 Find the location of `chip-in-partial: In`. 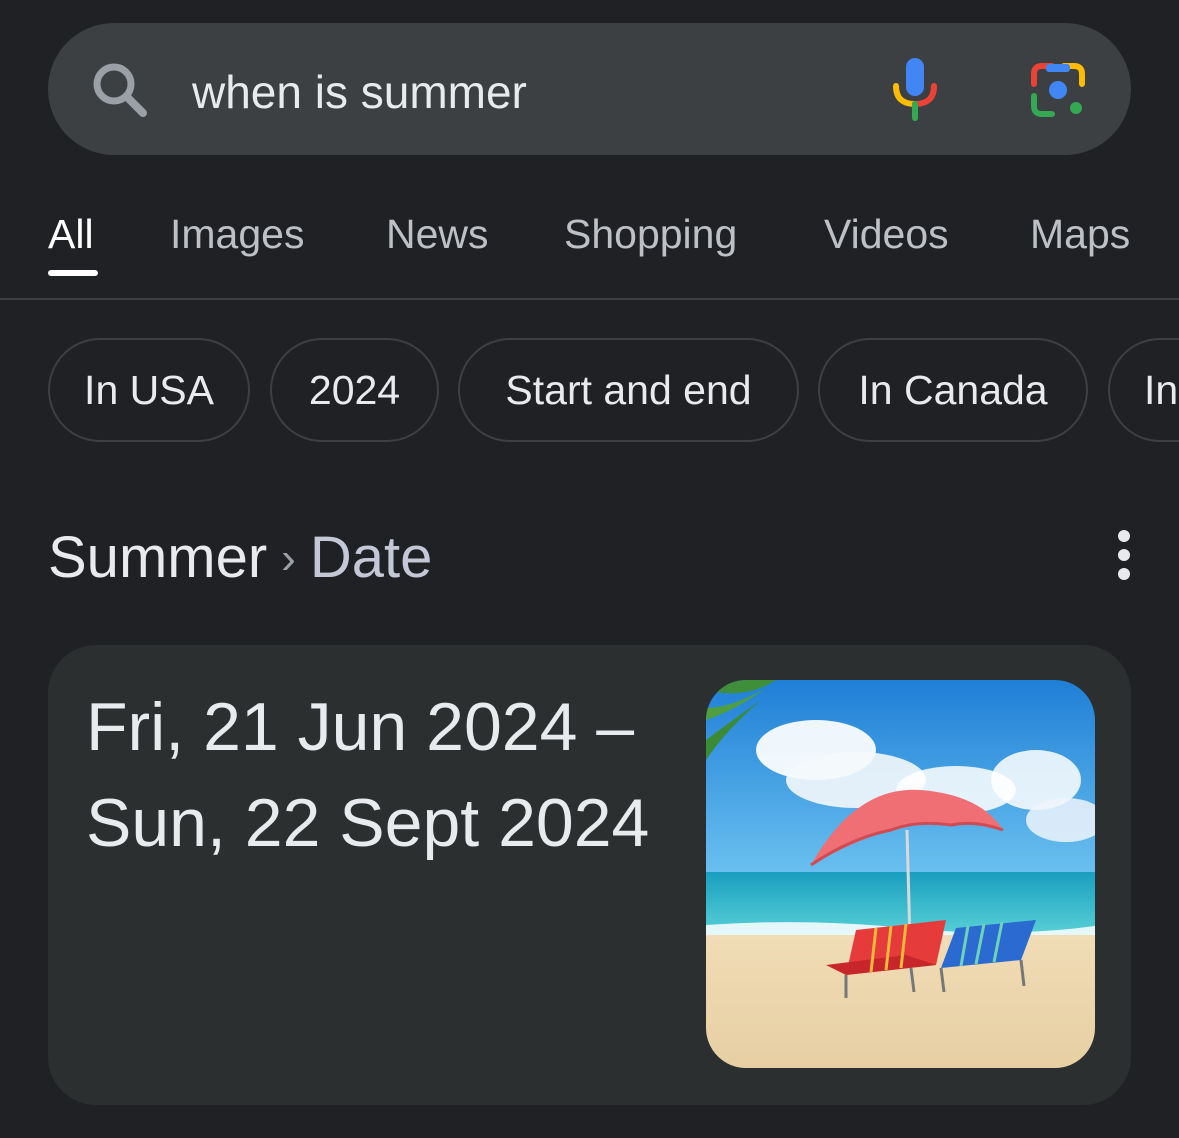

chip-in-partial: In is located at coordinates (1143, 390).